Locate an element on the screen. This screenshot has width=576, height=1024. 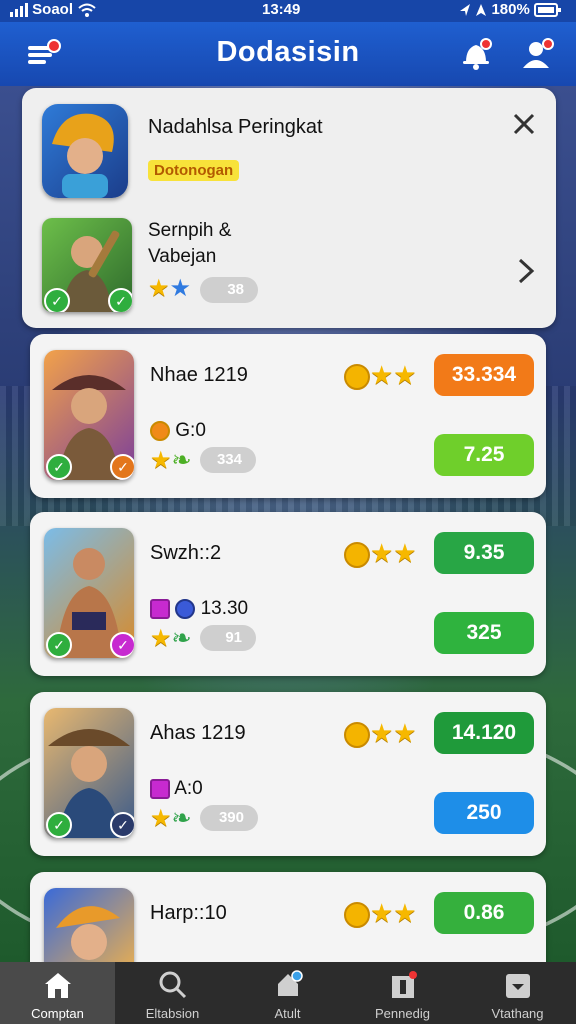
player-stat-label: A:0 is located at coordinates (188, 788).